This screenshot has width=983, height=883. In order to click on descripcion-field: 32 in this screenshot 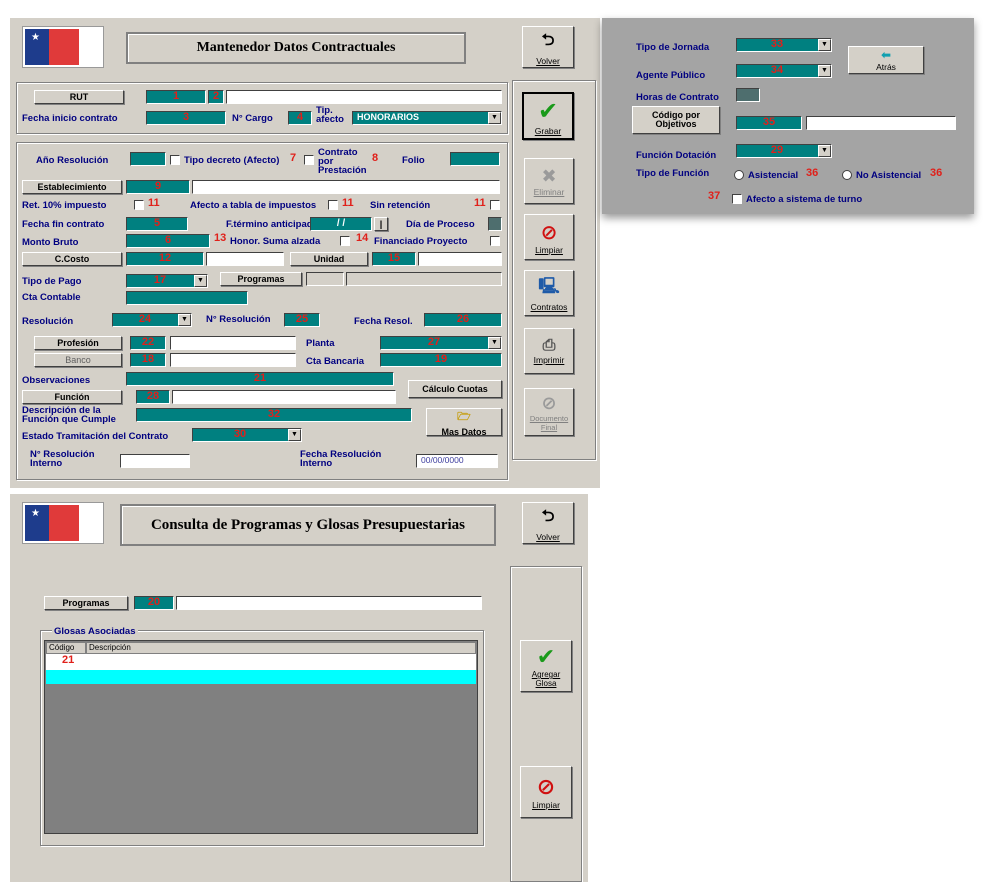, I will do `click(274, 415)`.